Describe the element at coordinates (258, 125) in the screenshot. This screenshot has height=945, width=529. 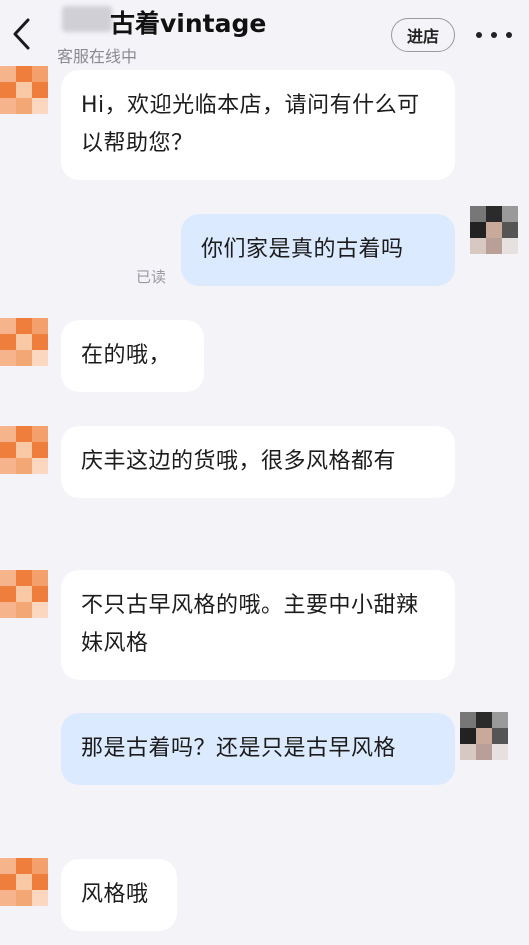
I see `message-bubble-shop: Hi，欢迎光临本店，请问有什么可以帮助您？` at that location.